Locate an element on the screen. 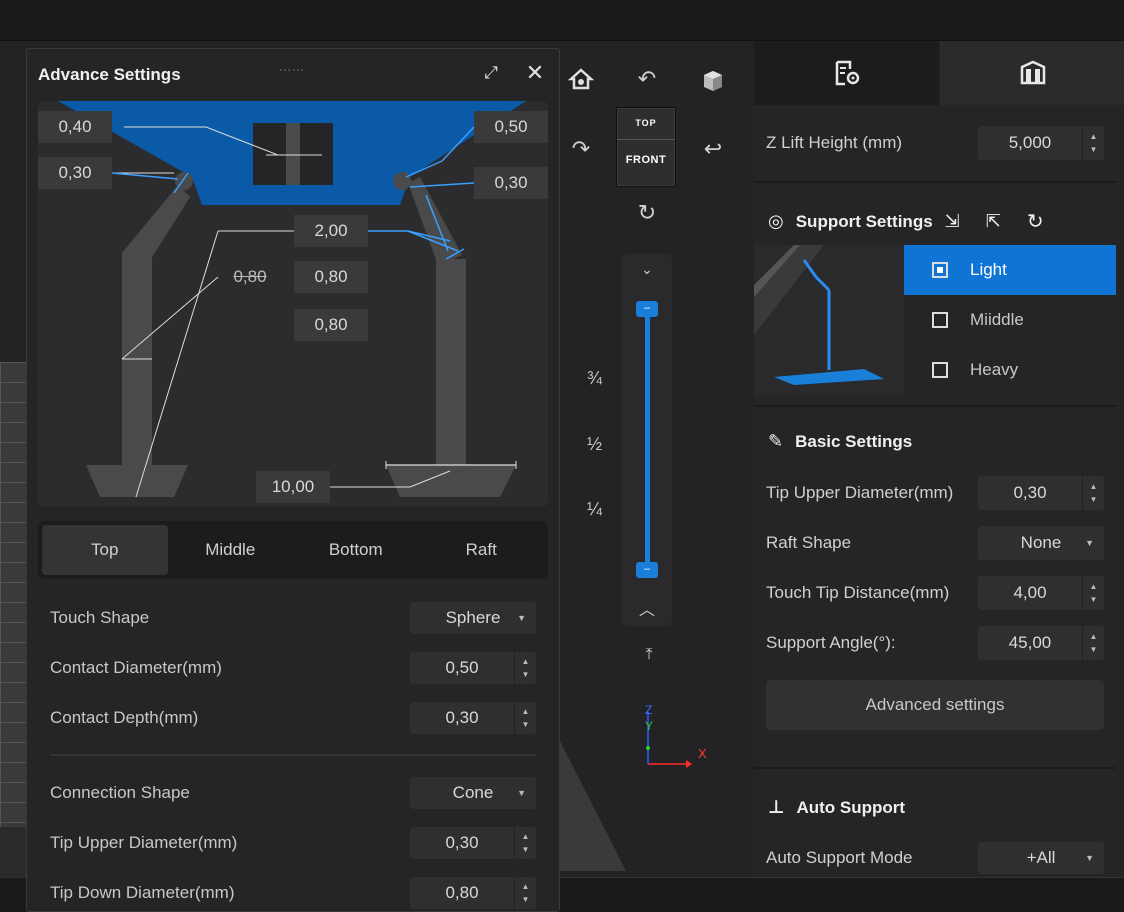 This screenshot has height=912, width=1124. tab-support is located at coordinates (1032, 73).